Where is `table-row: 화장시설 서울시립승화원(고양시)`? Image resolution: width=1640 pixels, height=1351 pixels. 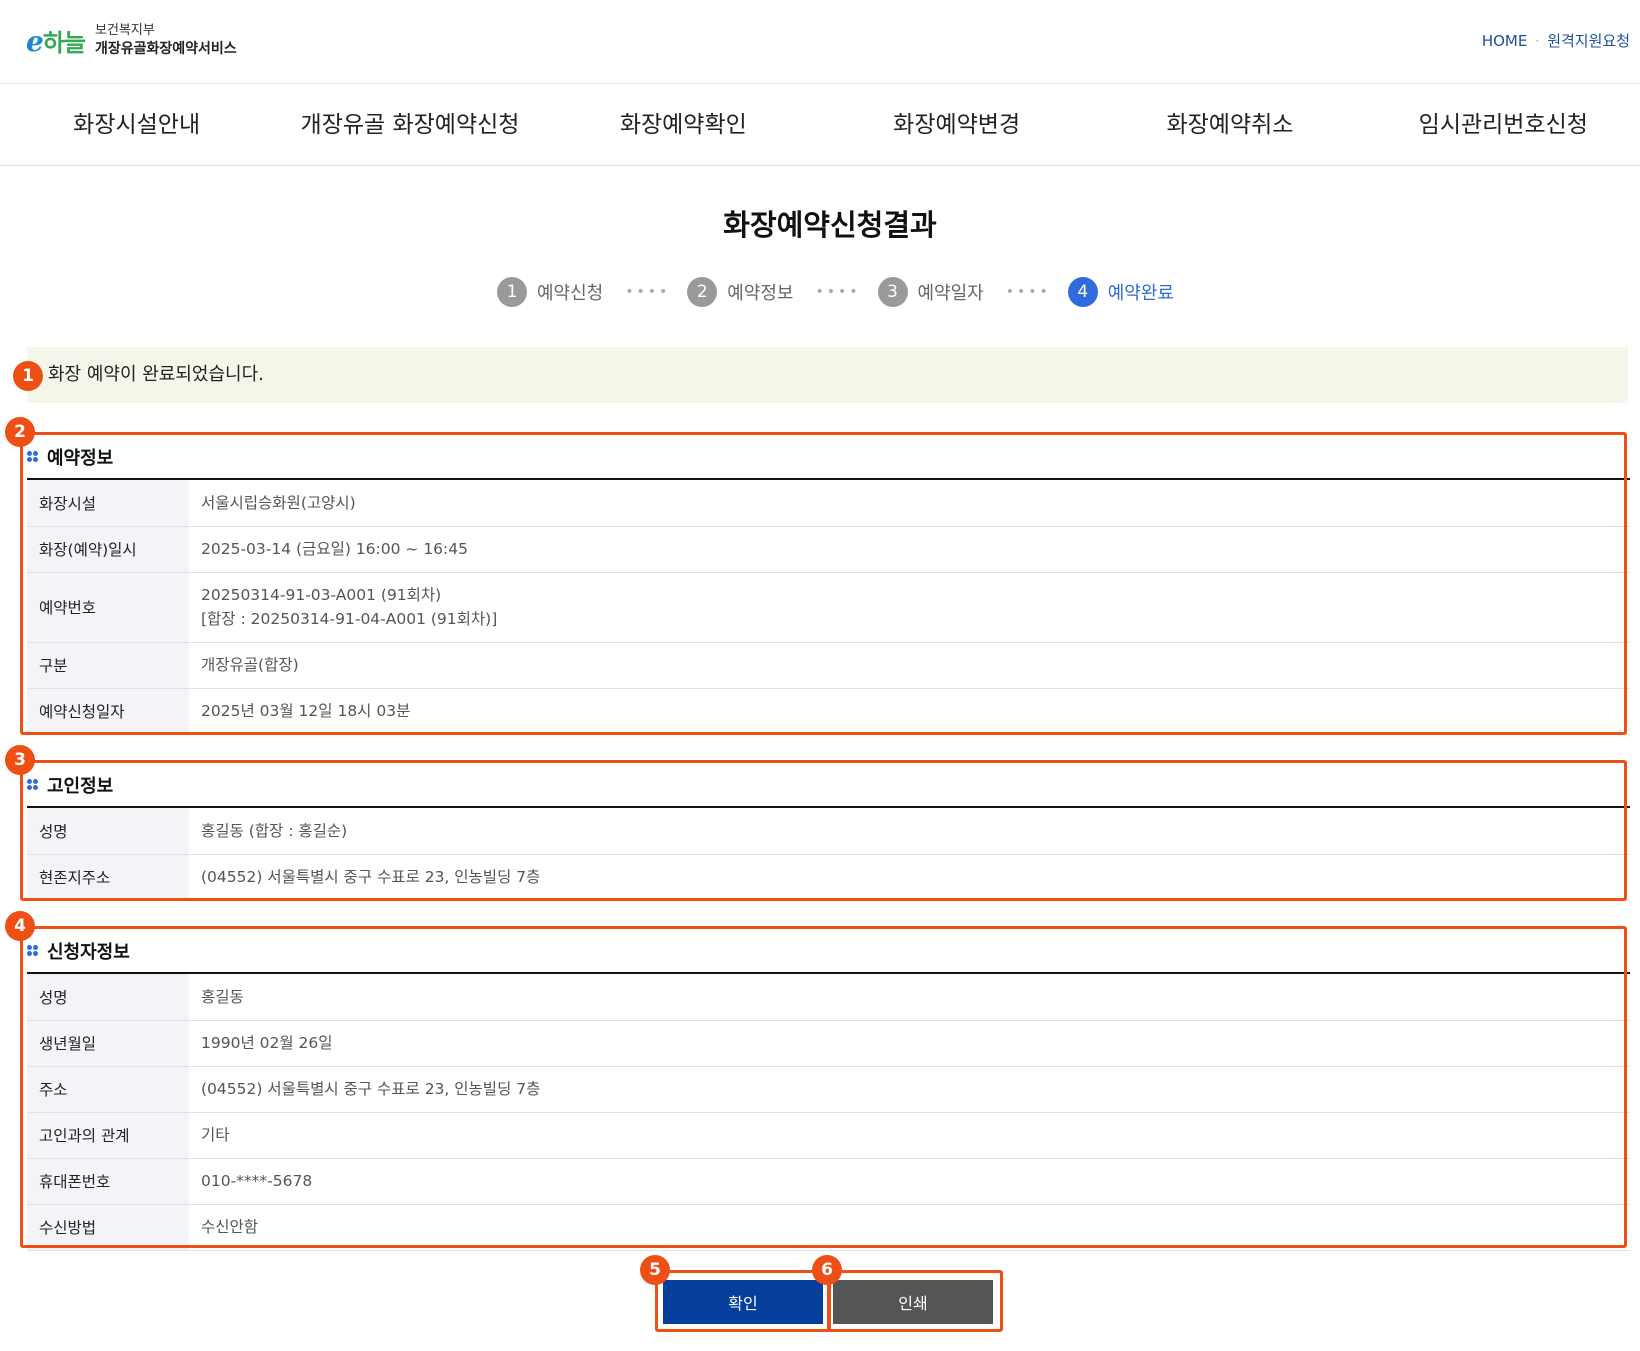 table-row: 화장시설 서울시립승화원(고양시) is located at coordinates (828, 503).